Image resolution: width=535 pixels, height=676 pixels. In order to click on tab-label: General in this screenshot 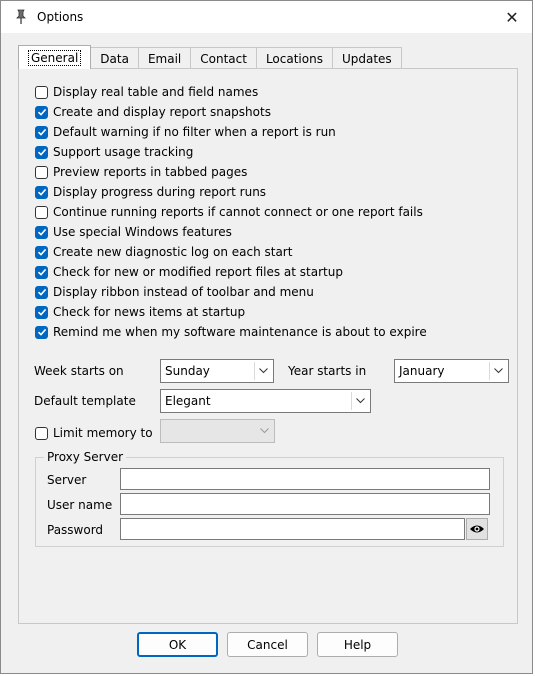, I will do `click(55, 57)`.